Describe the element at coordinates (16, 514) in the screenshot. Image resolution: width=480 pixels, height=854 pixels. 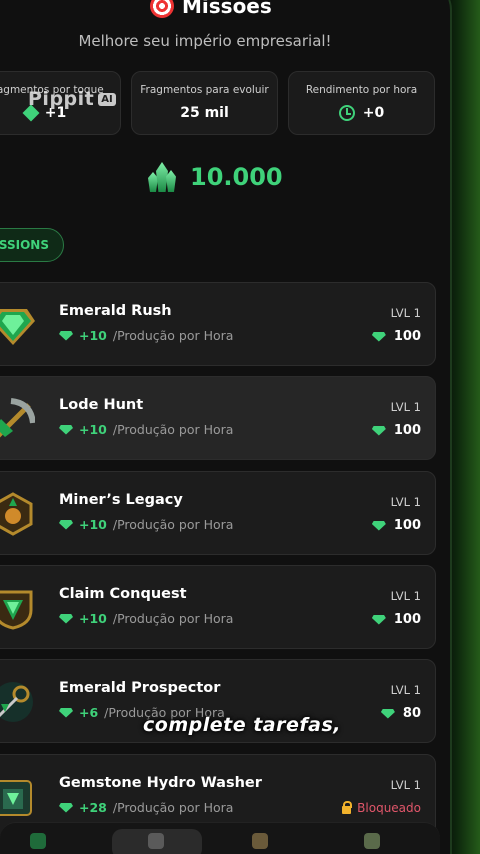
I see `lantern-badge-icon` at that location.